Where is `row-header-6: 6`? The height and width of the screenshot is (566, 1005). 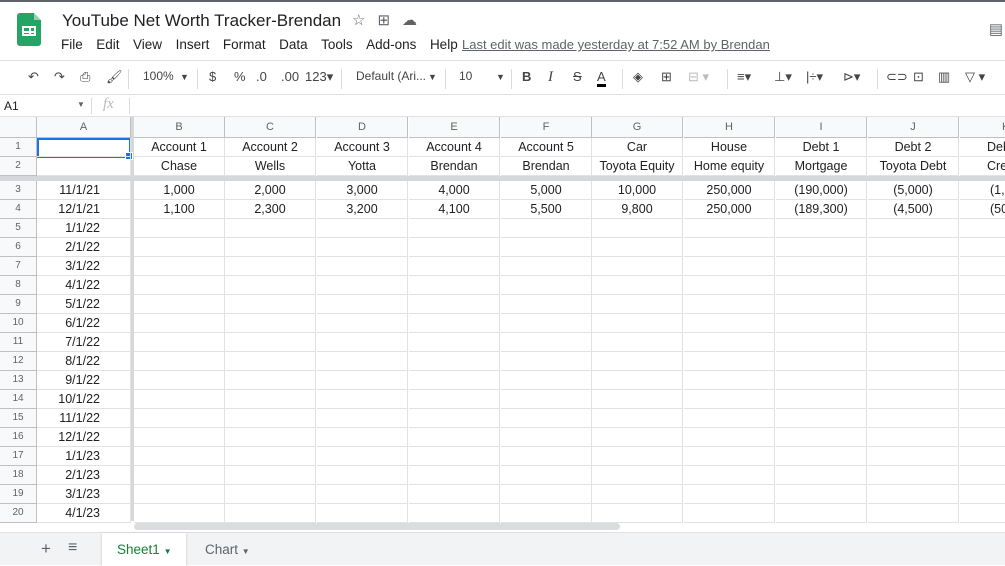 row-header-6: 6 is located at coordinates (18, 247).